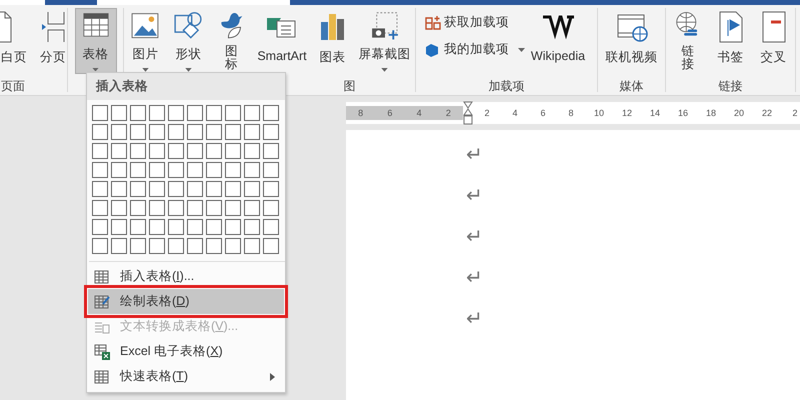 Image resolution: width=800 pixels, height=400 pixels. I want to click on ribbon-button: SmartArt, so click(282, 41).